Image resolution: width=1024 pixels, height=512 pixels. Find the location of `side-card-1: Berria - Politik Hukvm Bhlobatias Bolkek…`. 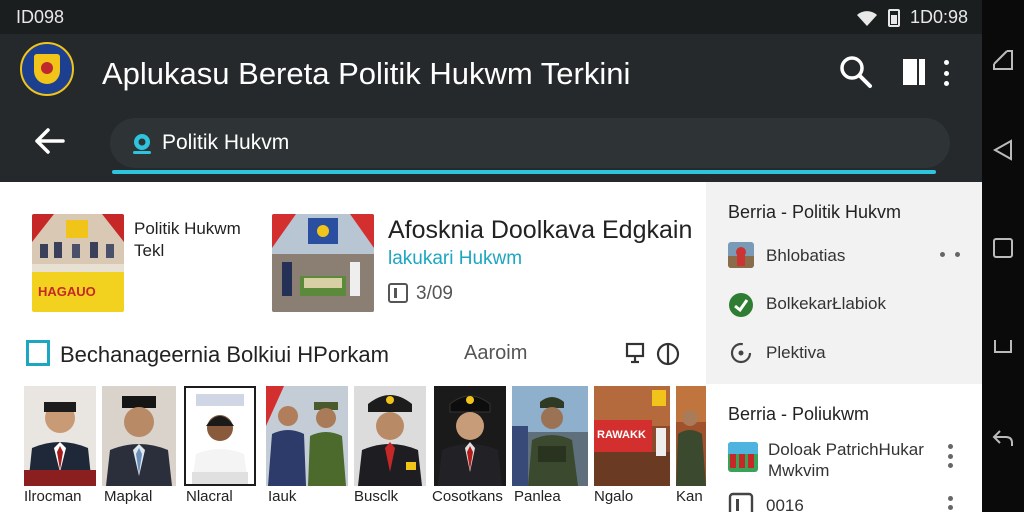

side-card-1: Berria - Politik Hukvm Bhlobatias Bolkek… is located at coordinates (844, 283).